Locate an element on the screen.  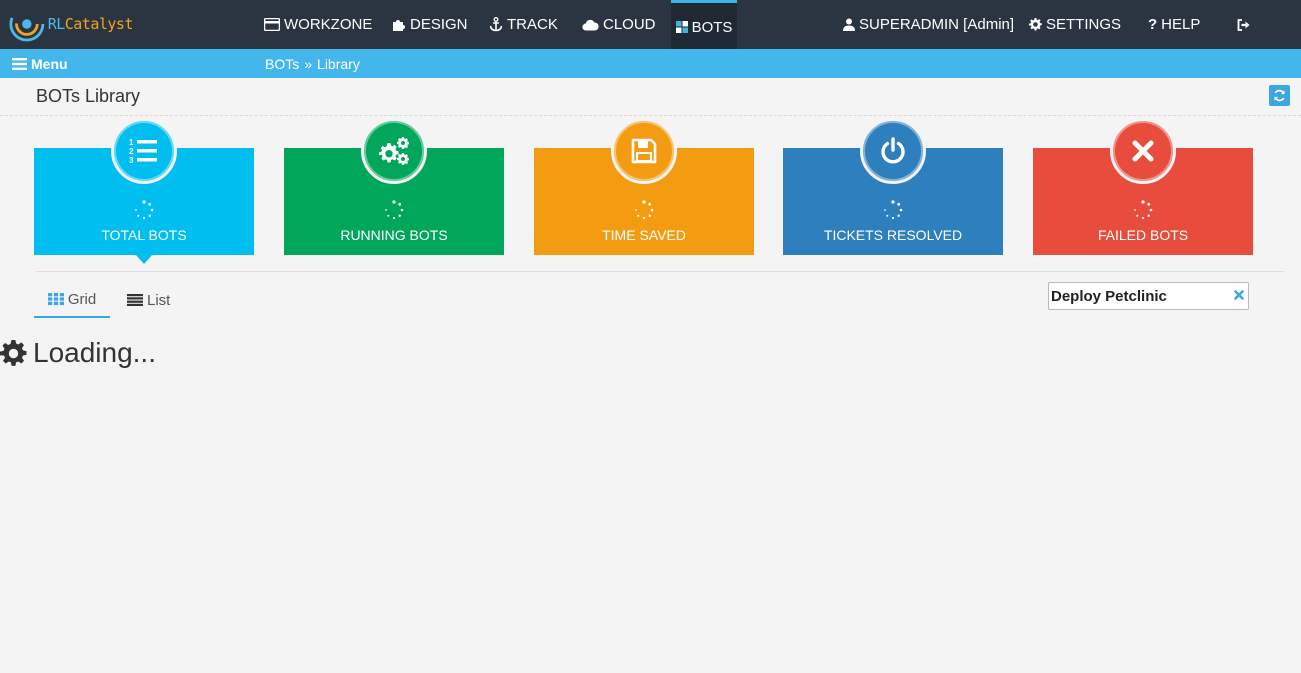
logo-catalyst: Catalyst is located at coordinates (99, 24).